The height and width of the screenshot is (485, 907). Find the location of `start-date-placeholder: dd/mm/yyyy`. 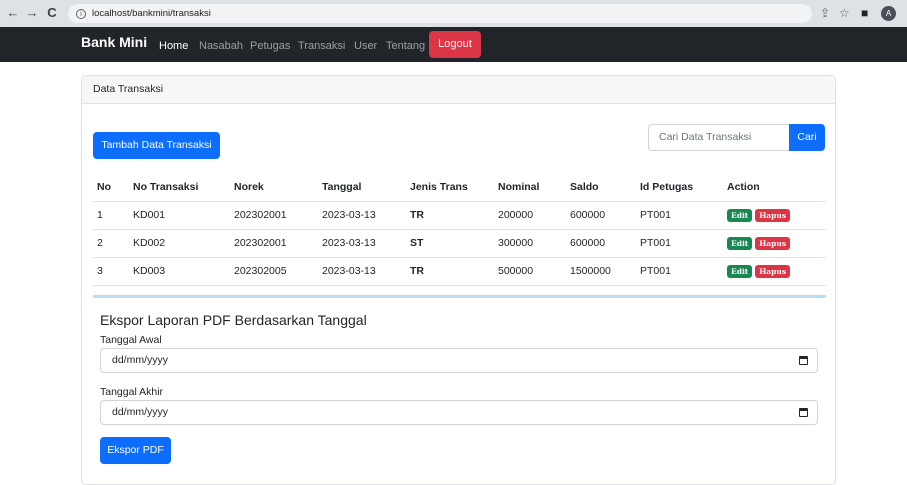

start-date-placeholder: dd/mm/yyyy is located at coordinates (140, 360).